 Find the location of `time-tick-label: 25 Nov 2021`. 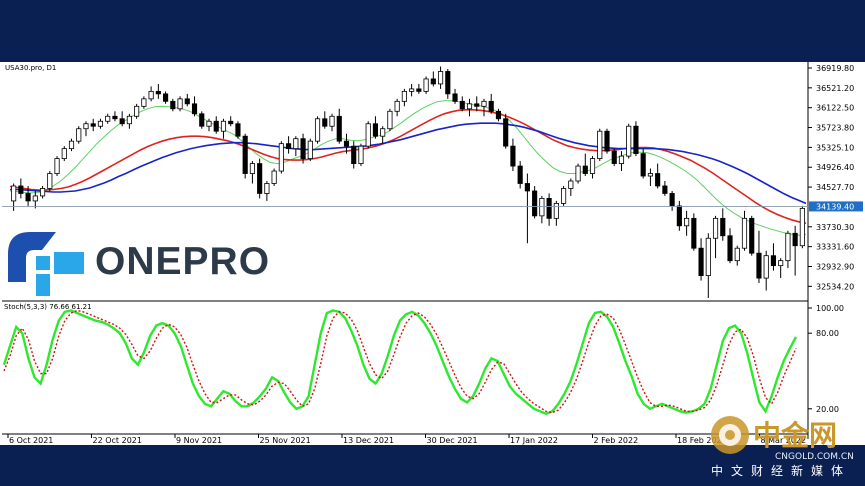

time-tick-label: 25 Nov 2021 is located at coordinates (285, 440).